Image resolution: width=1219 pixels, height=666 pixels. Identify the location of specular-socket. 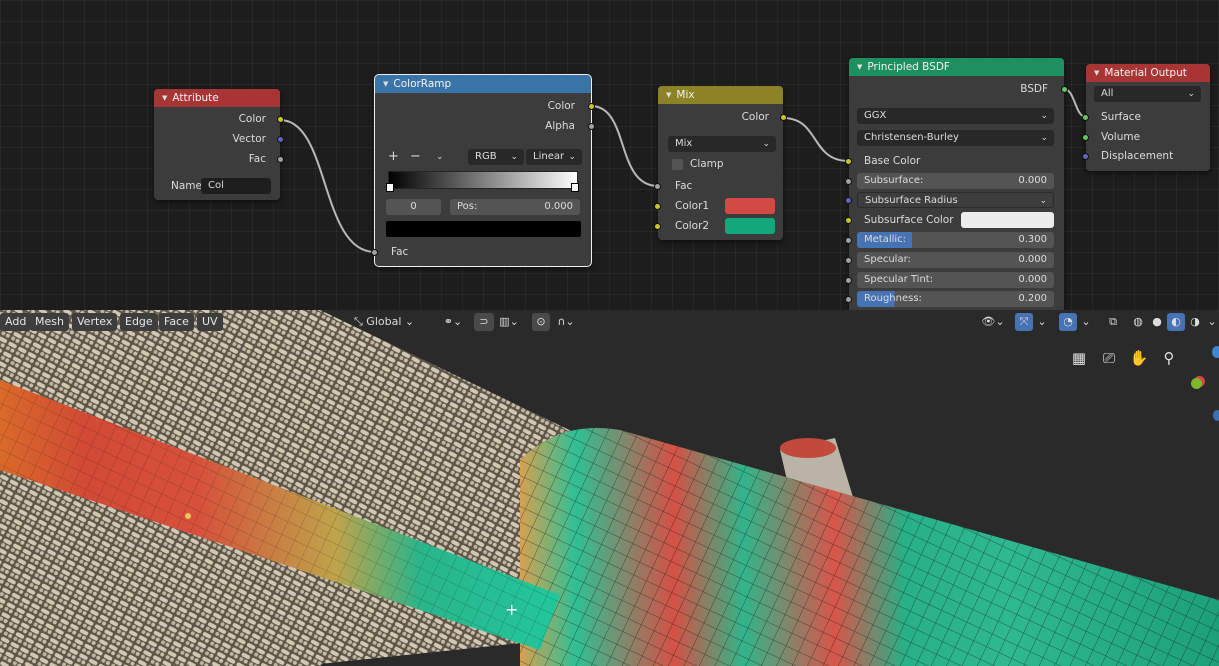
(848, 260).